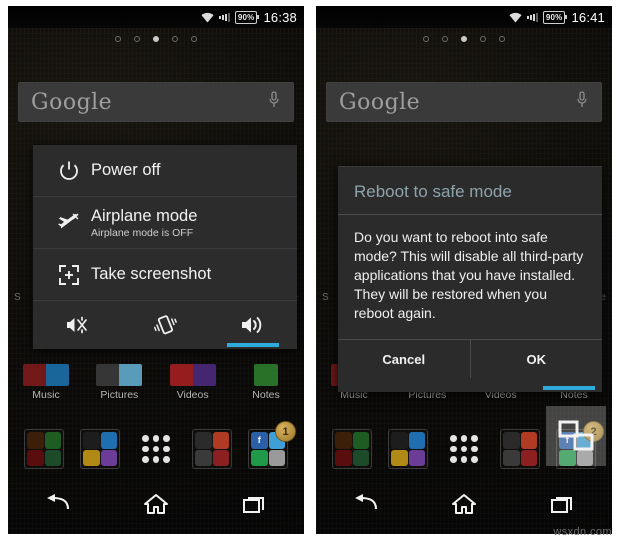 The image size is (620, 540). Describe the element at coordinates (511, 457) in the screenshot. I see `compass-icon` at that location.